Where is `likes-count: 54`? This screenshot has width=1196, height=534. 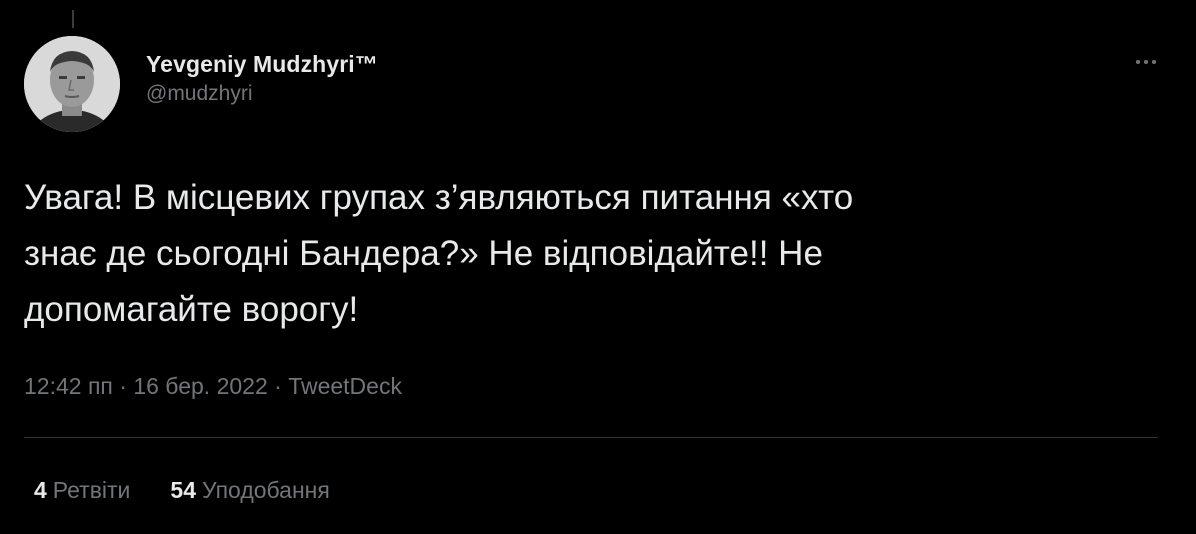 likes-count: 54 is located at coordinates (183, 490).